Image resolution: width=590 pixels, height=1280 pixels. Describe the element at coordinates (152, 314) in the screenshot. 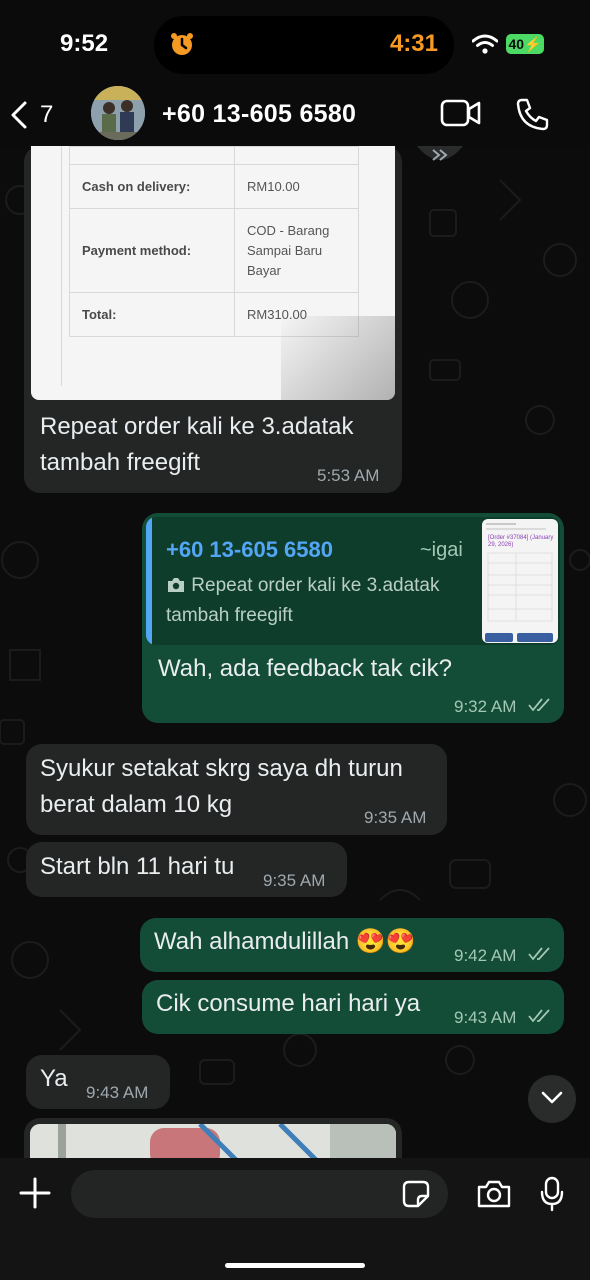

I see `order-row-label: Total:` at that location.